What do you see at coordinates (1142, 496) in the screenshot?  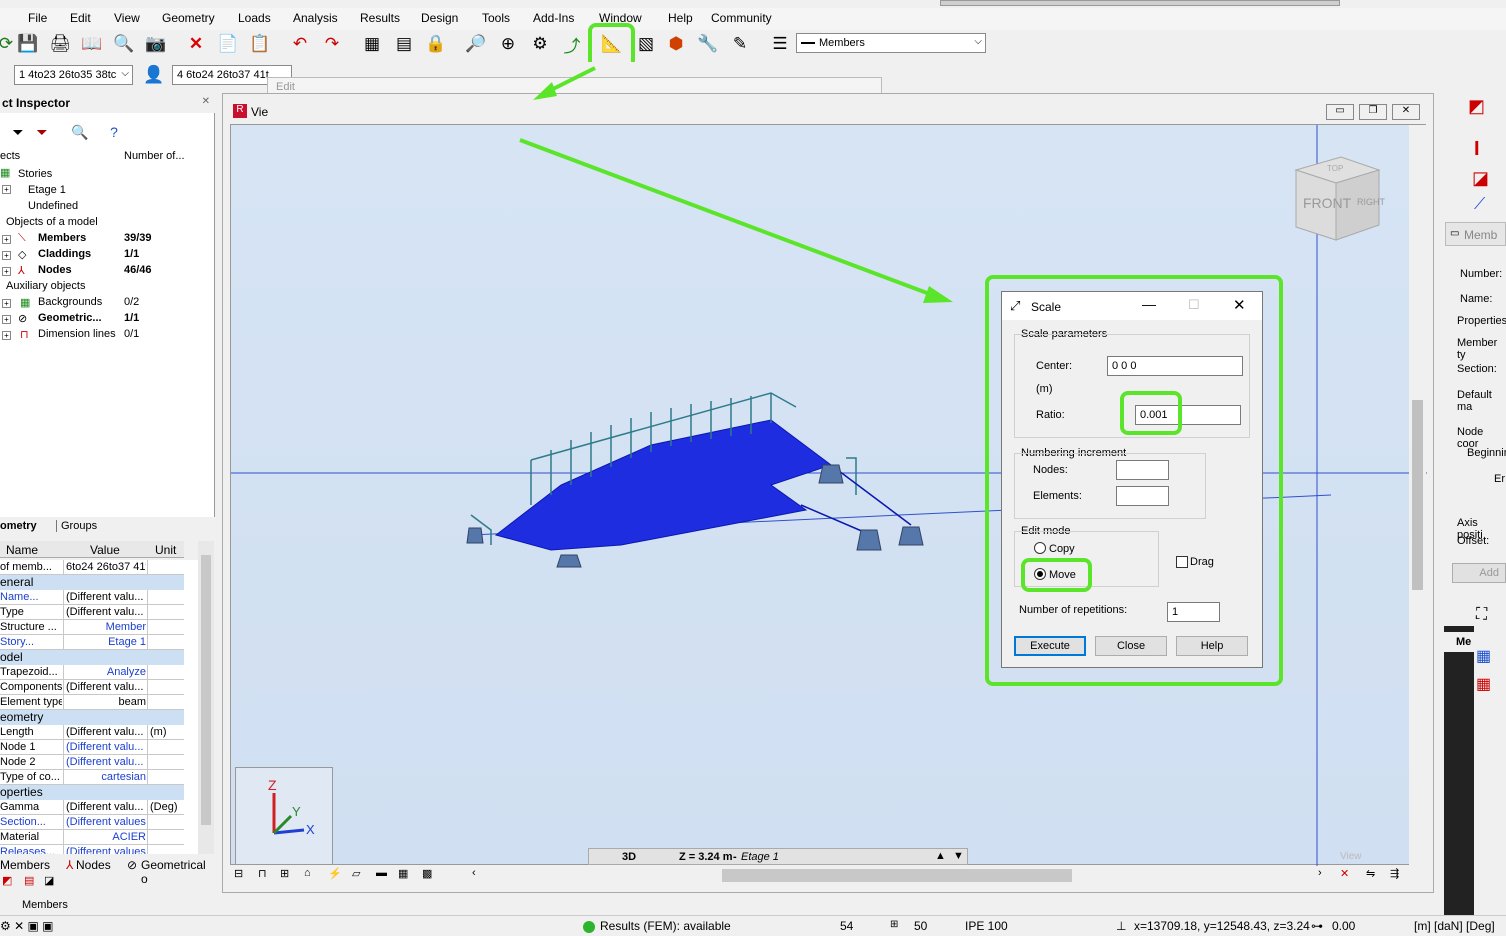 I see `elements-increment-input` at bounding box center [1142, 496].